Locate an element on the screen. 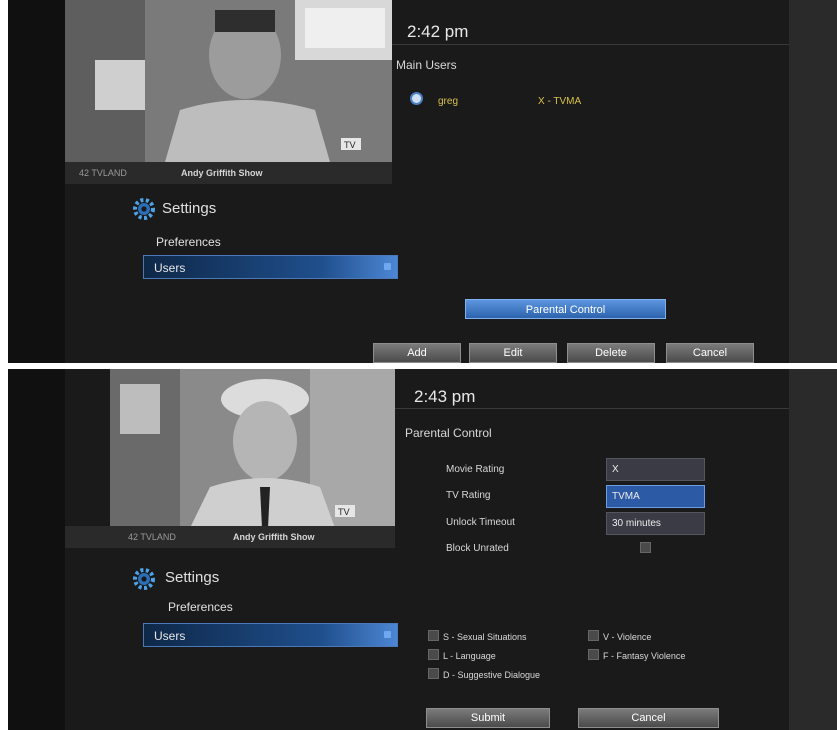  fantasy-violence-label: F - Fantasy Violence is located at coordinates (644, 656).